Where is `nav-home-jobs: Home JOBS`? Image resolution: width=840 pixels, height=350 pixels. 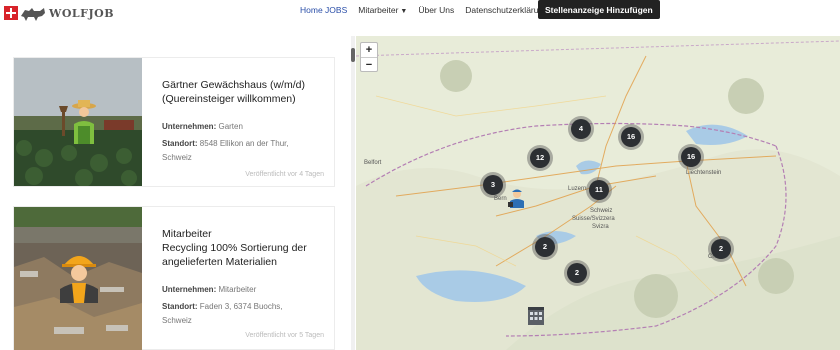 nav-home-jobs: Home JOBS is located at coordinates (323, 10).